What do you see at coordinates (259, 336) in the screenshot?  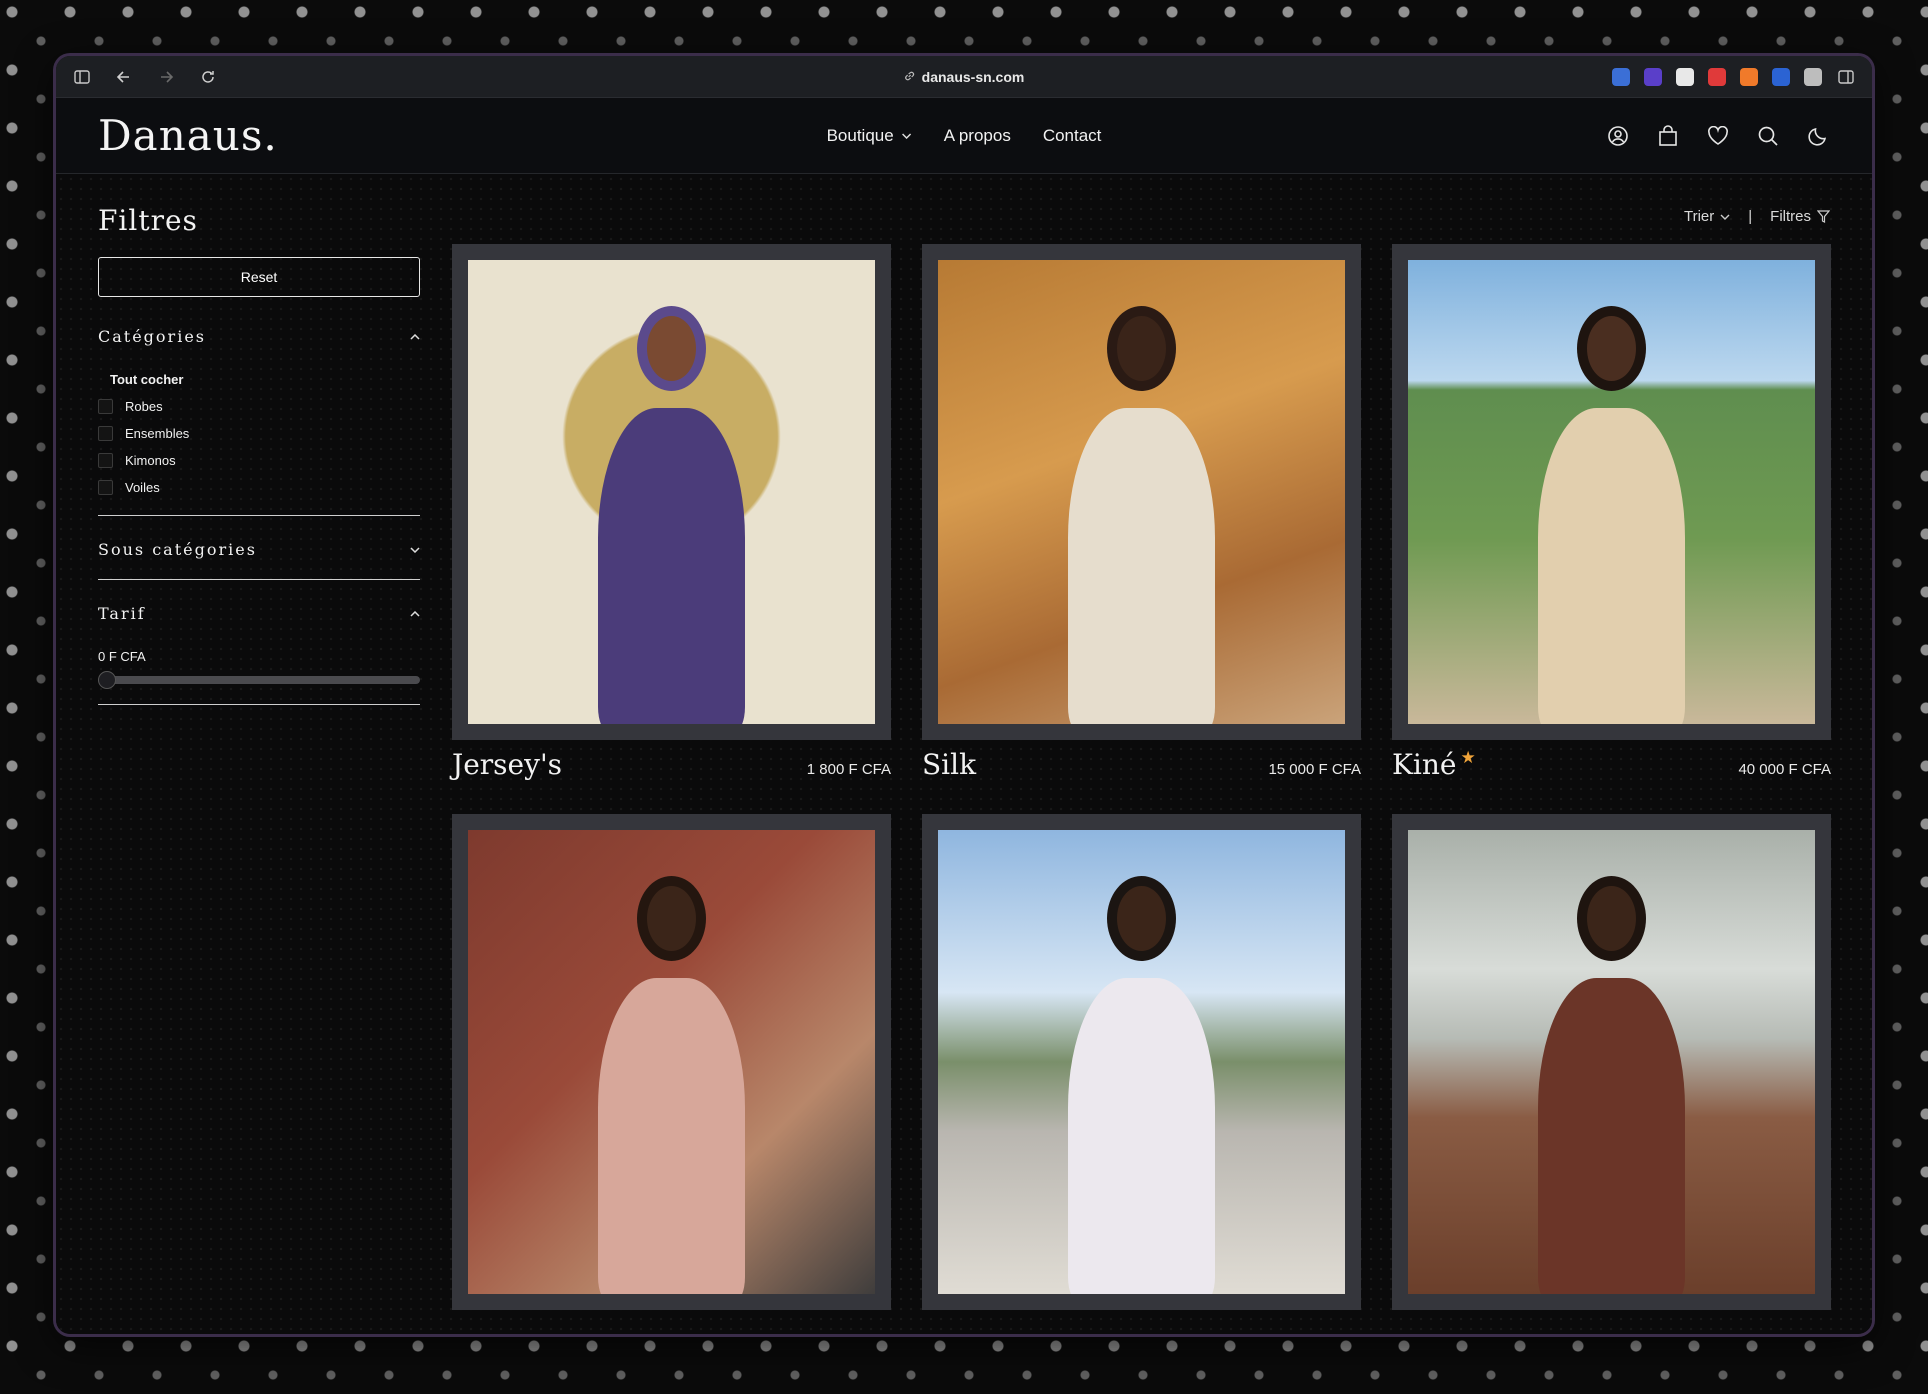 I see `categories-header: Catégories` at bounding box center [259, 336].